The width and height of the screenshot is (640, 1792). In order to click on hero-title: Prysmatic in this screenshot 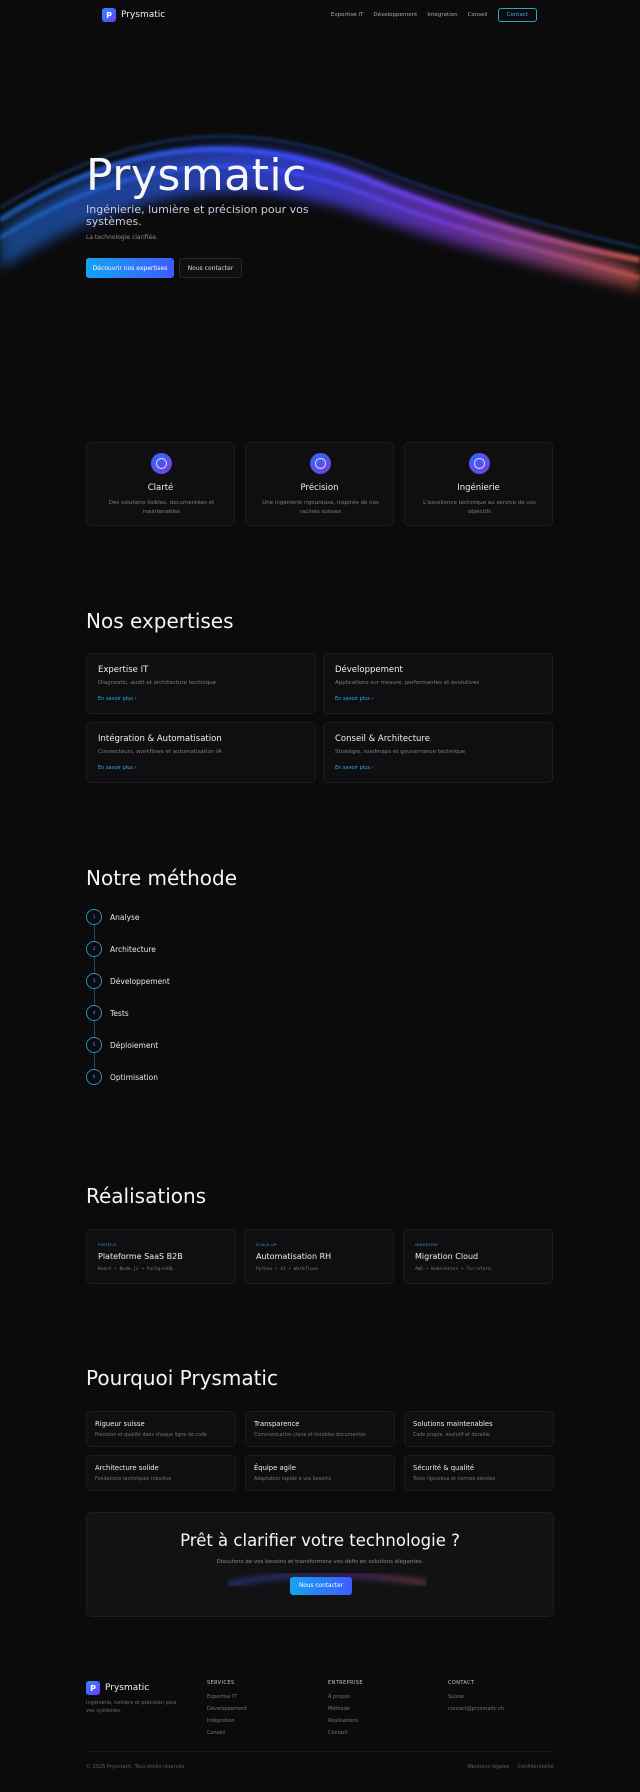, I will do `click(196, 175)`.